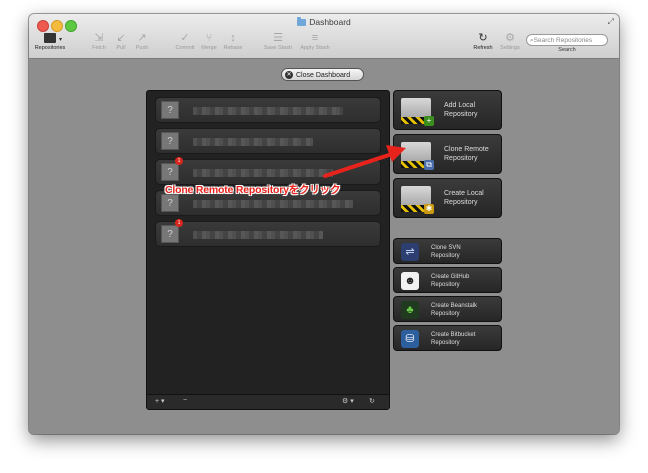 Image resolution: width=648 pixels, height=473 pixels. I want to click on annotation-callout-text: Clone Remote Repositoryをクリック, so click(253, 190).